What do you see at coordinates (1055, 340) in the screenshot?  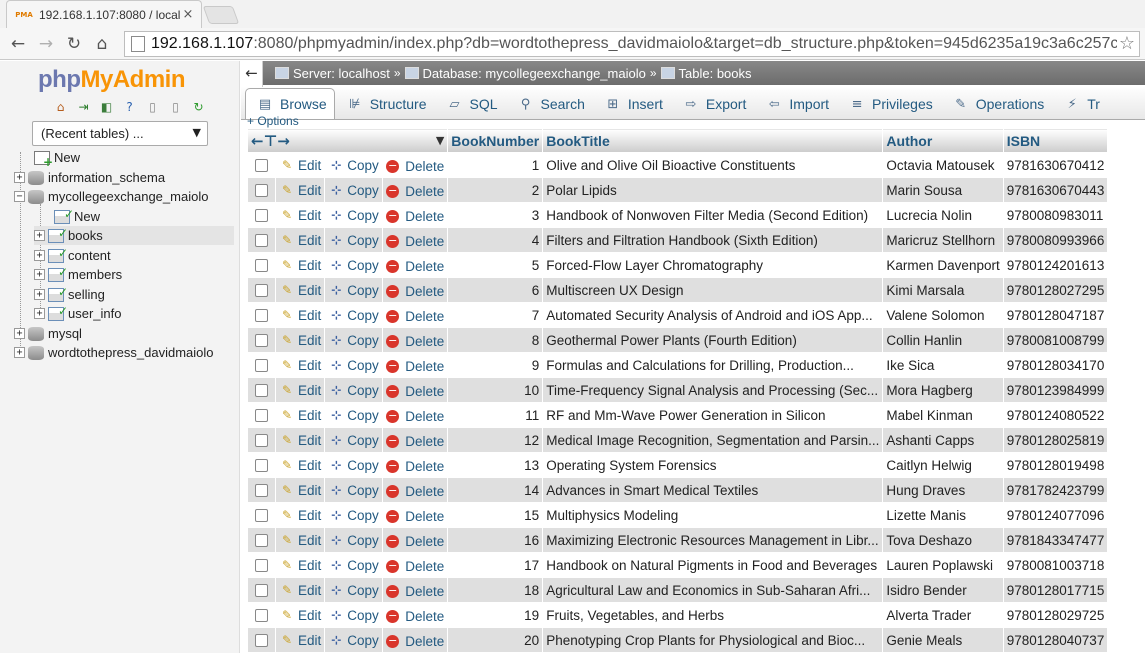 I see `cell-isbn: 9780081008799` at bounding box center [1055, 340].